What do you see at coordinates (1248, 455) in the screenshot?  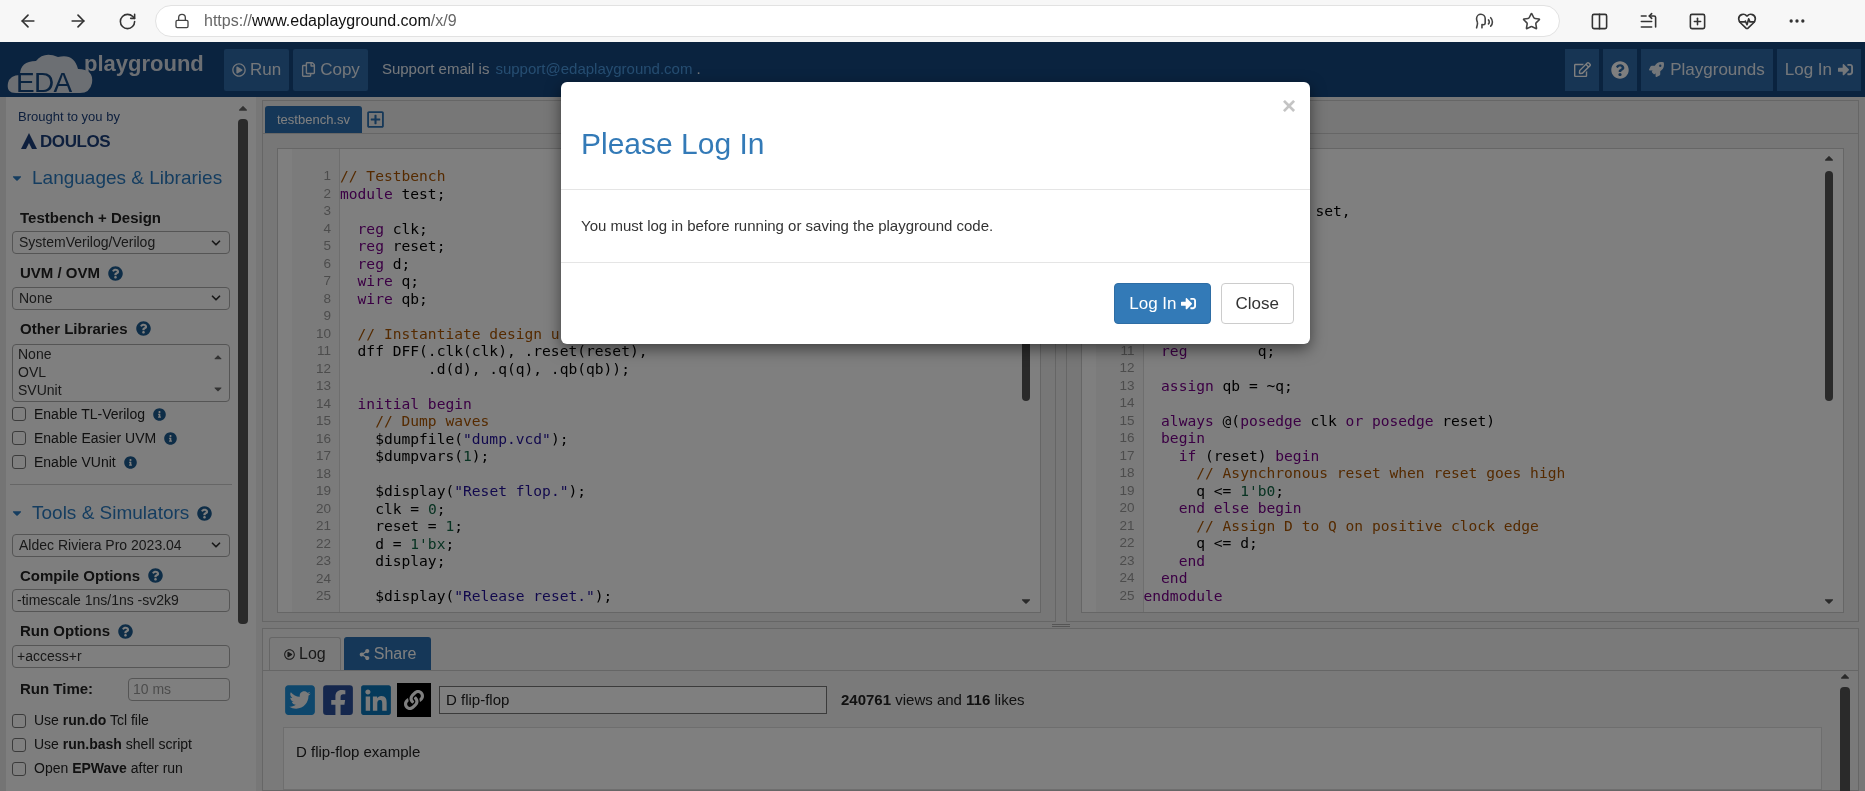 I see `code-line: if (reset) begin` at bounding box center [1248, 455].